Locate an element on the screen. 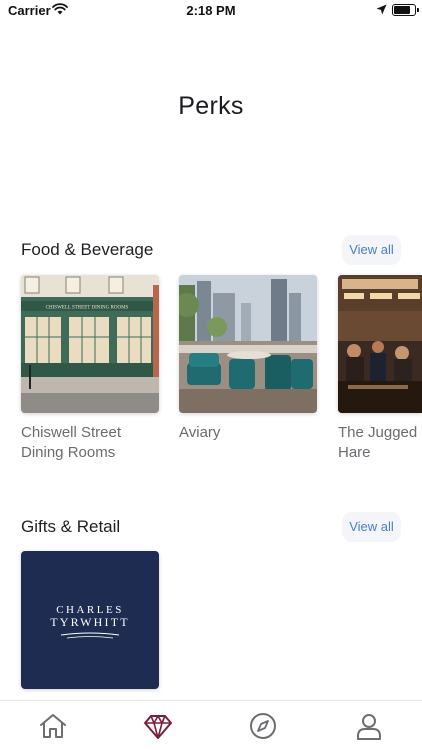 The width and height of the screenshot is (422, 750). section-title-food-beverage: Food & Beverage is located at coordinates (87, 249).